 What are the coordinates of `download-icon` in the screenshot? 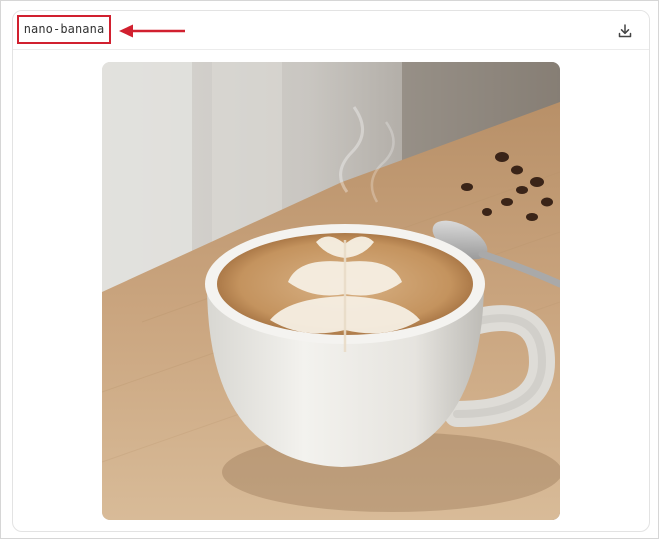 It's located at (625, 31).